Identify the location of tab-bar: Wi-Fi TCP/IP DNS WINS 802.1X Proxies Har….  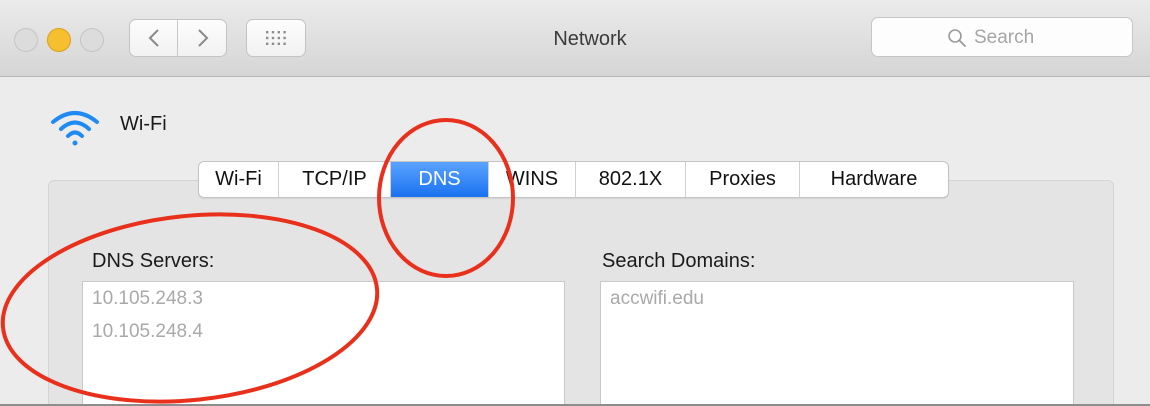
(573, 179).